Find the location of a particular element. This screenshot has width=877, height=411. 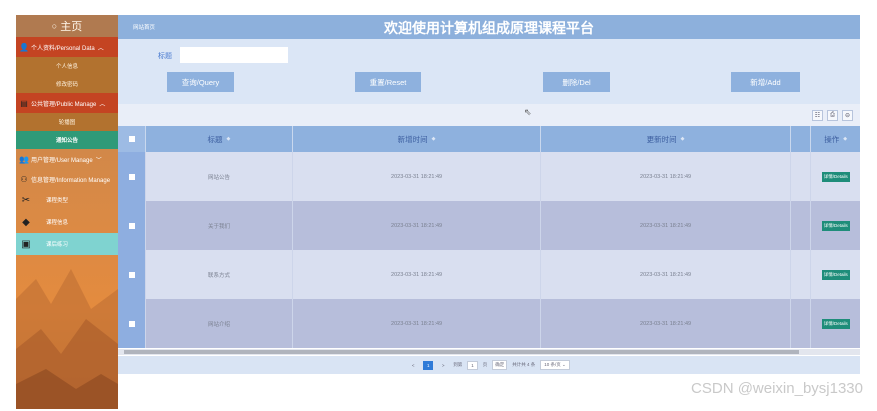

board-icon: ▤ is located at coordinates (24, 103).